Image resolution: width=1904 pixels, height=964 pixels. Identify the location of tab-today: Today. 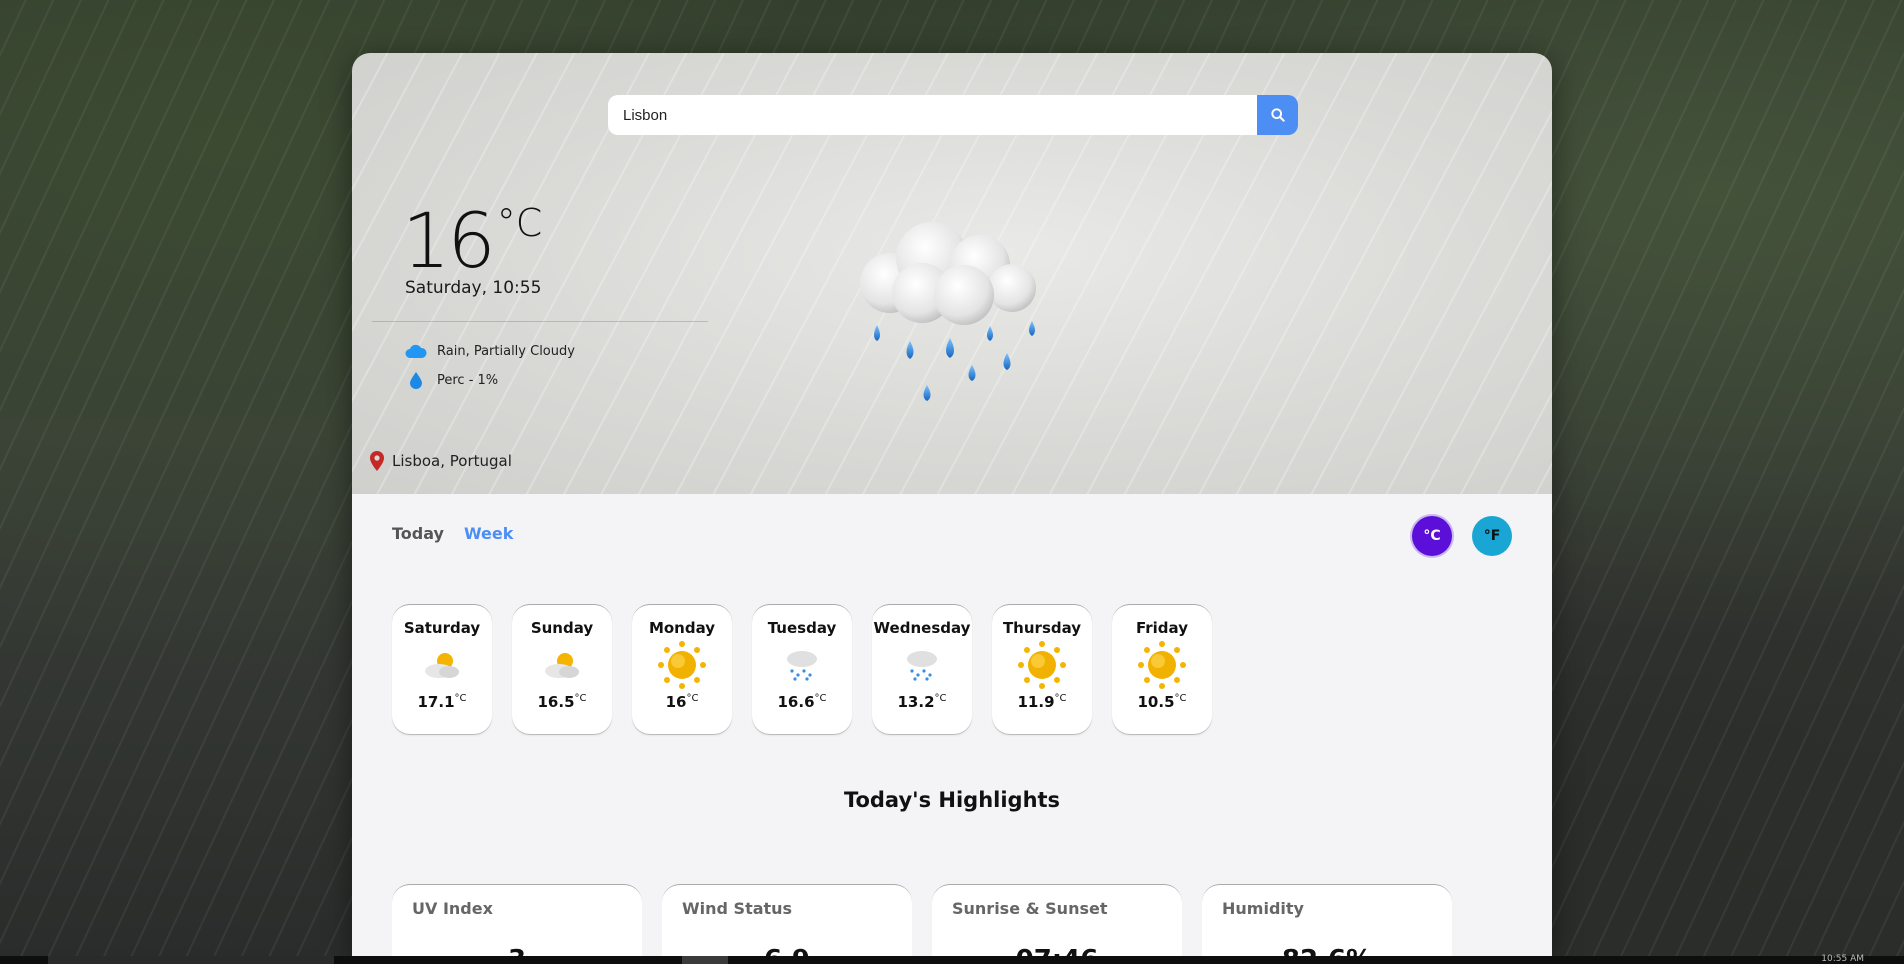
(418, 533).